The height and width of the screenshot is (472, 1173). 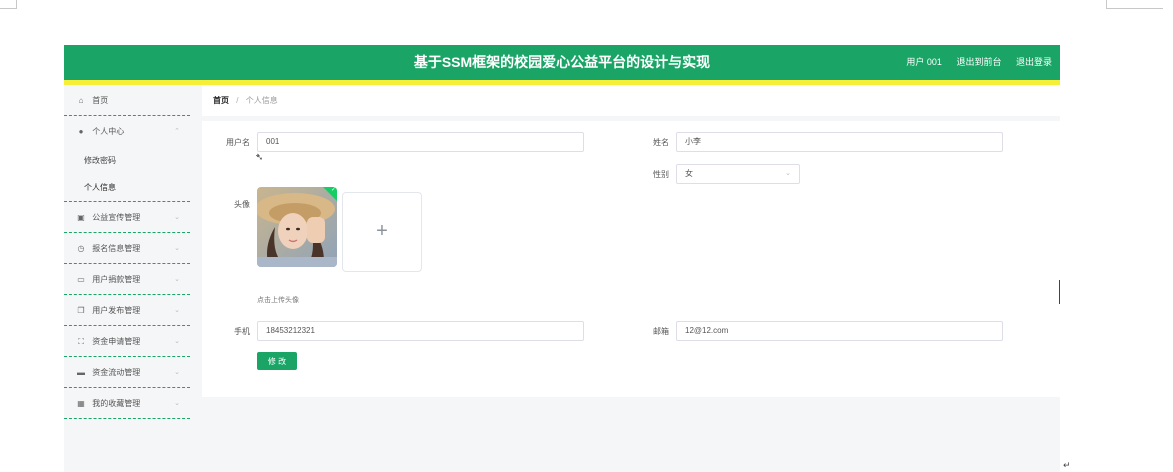 What do you see at coordinates (127, 160) in the screenshot?
I see `sidebar-subitem-change-password: 修改密码` at bounding box center [127, 160].